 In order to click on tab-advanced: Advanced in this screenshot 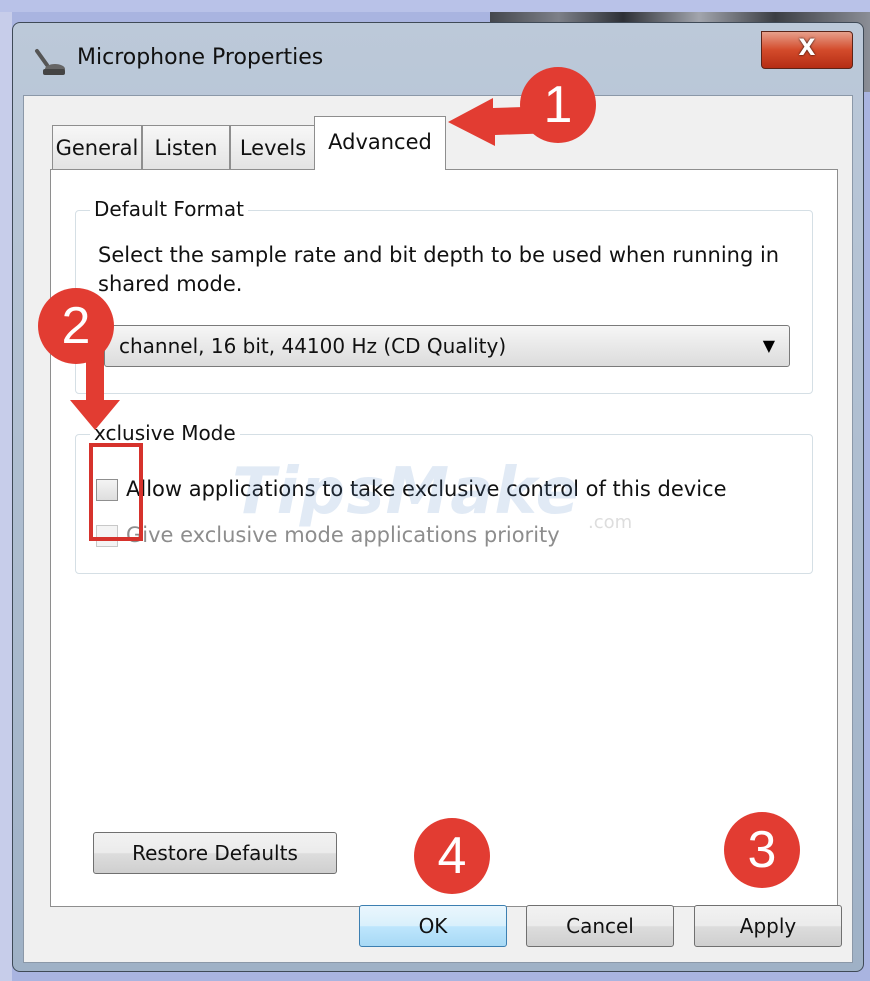, I will do `click(380, 143)`.